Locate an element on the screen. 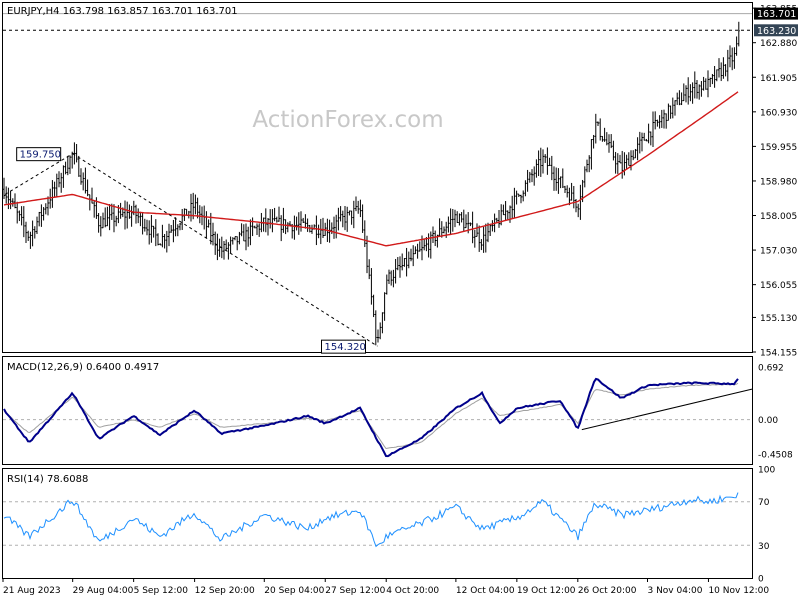  x-tick-label: 12 Oct 04:00 is located at coordinates (485, 591).